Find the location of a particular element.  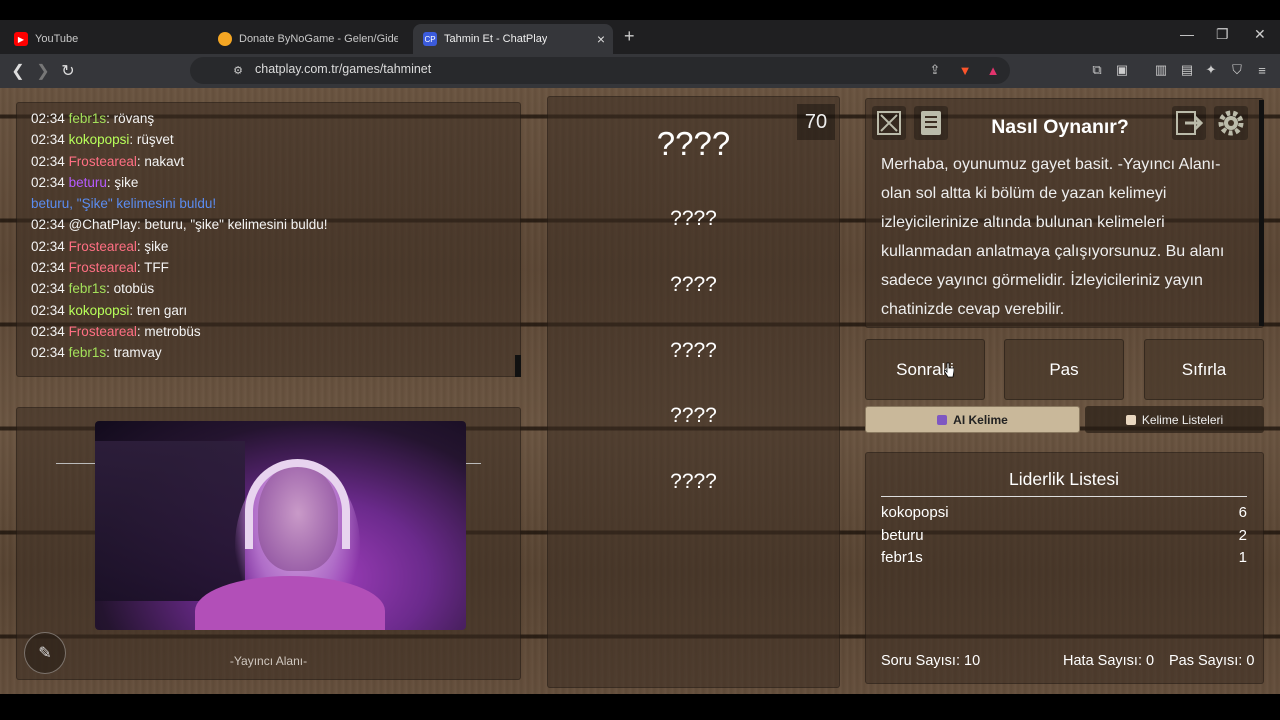

back-icon: ❮ is located at coordinates (18, 71).